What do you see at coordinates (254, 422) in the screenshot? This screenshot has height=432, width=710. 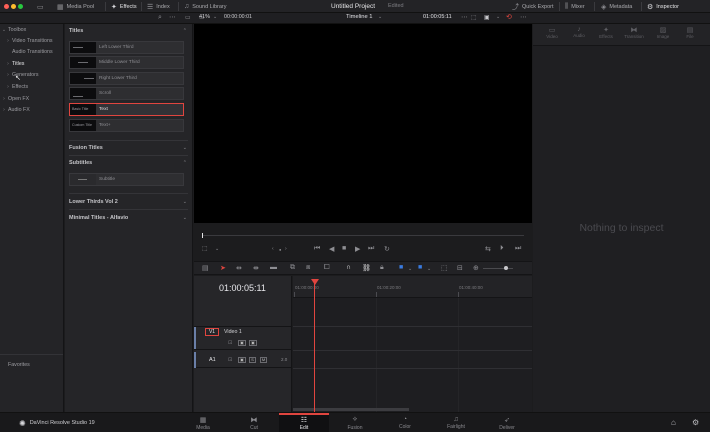 I see `page-cut: ⧓ Cut` at bounding box center [254, 422].